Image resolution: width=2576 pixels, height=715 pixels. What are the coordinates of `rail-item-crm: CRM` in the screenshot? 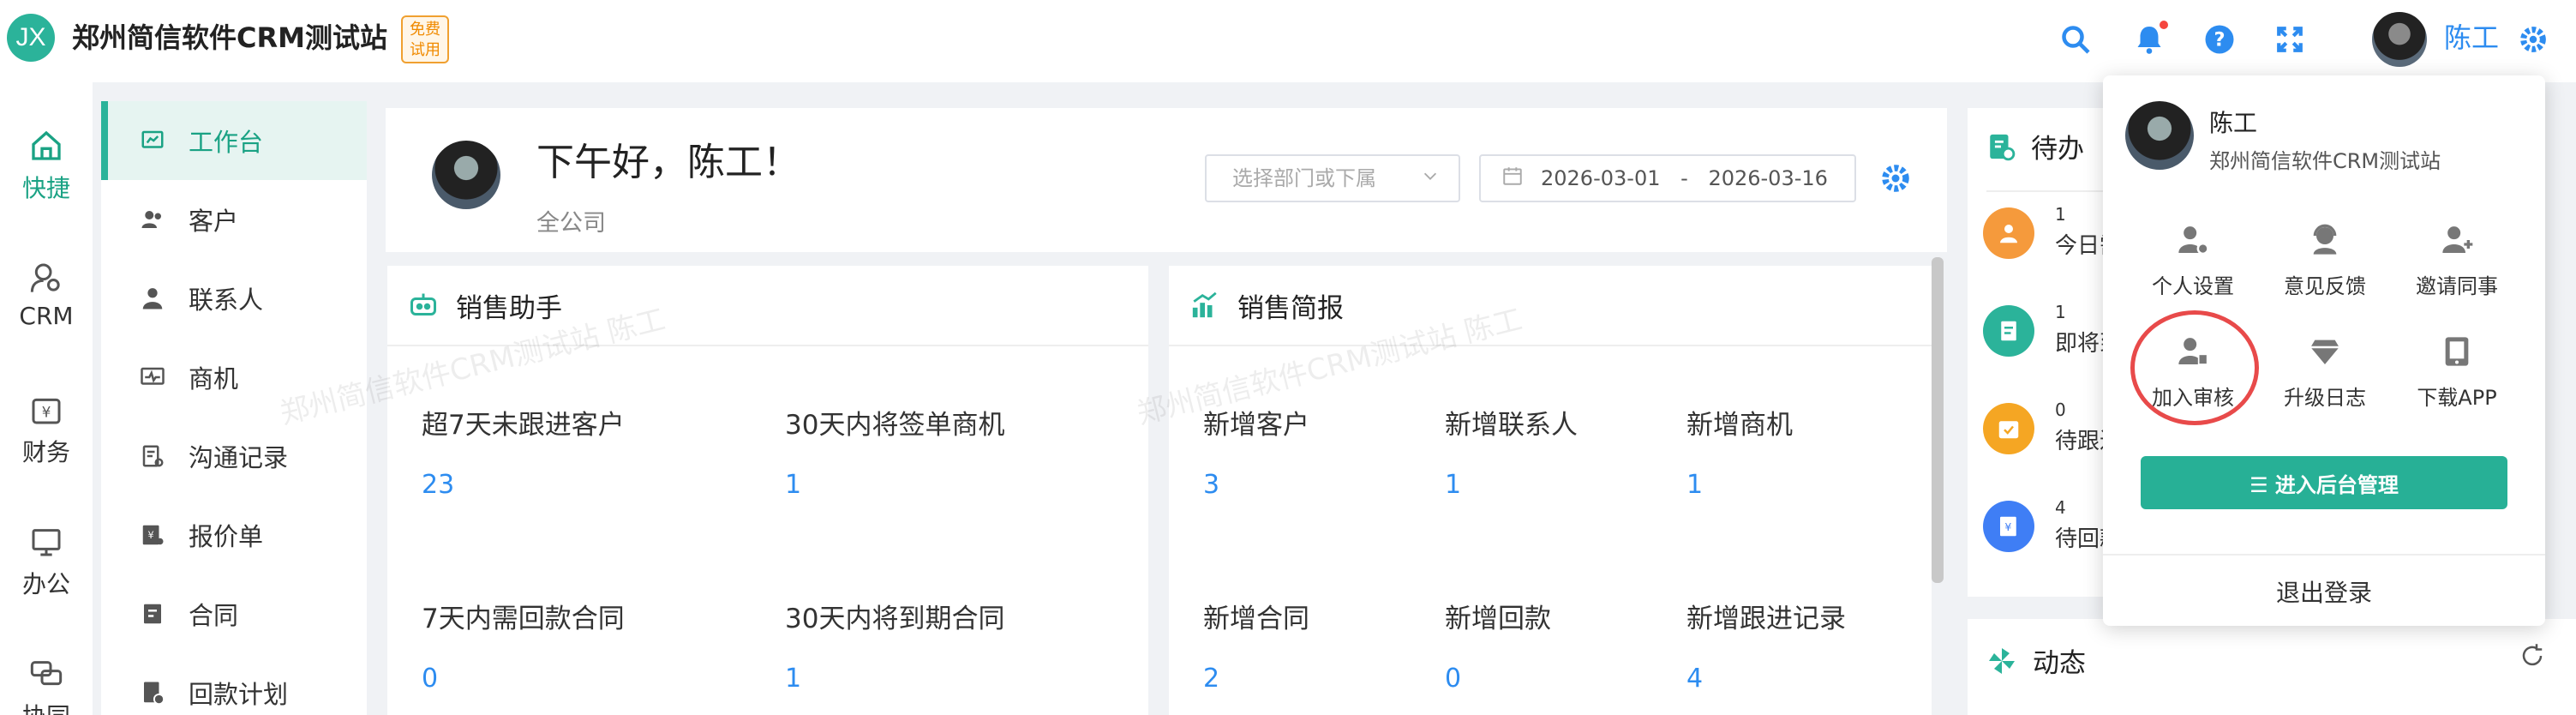 It's located at (46, 294).